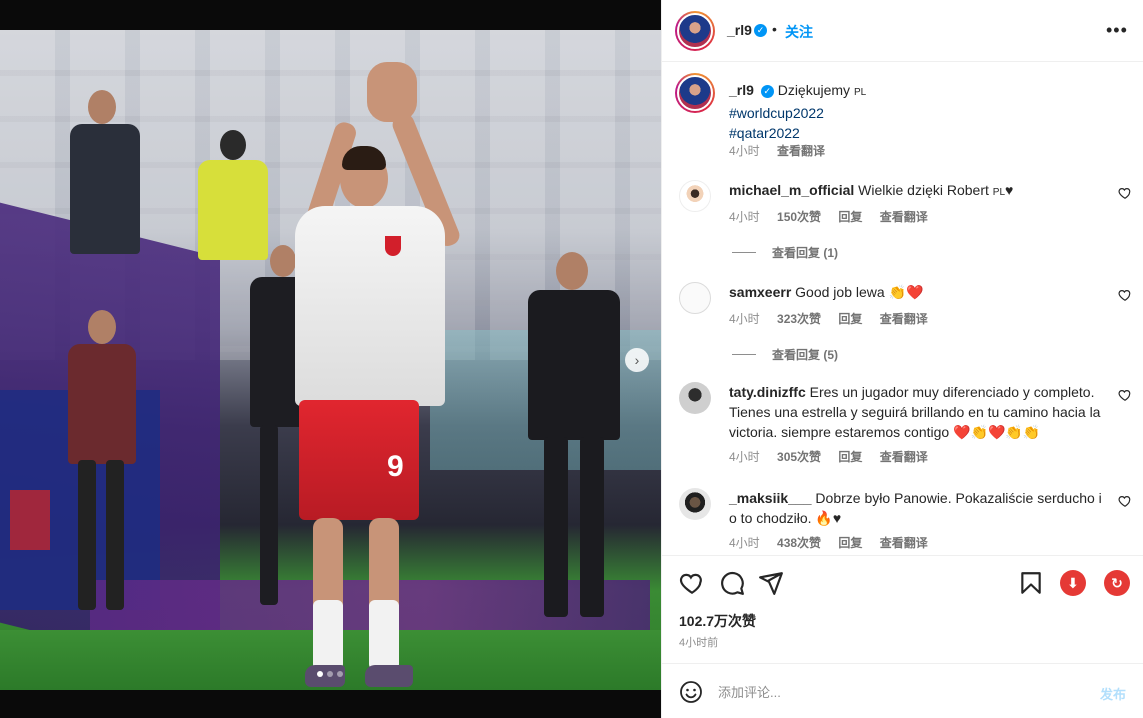 The height and width of the screenshot is (718, 1143). What do you see at coordinates (30, 520) in the screenshot?
I see `red-board` at bounding box center [30, 520].